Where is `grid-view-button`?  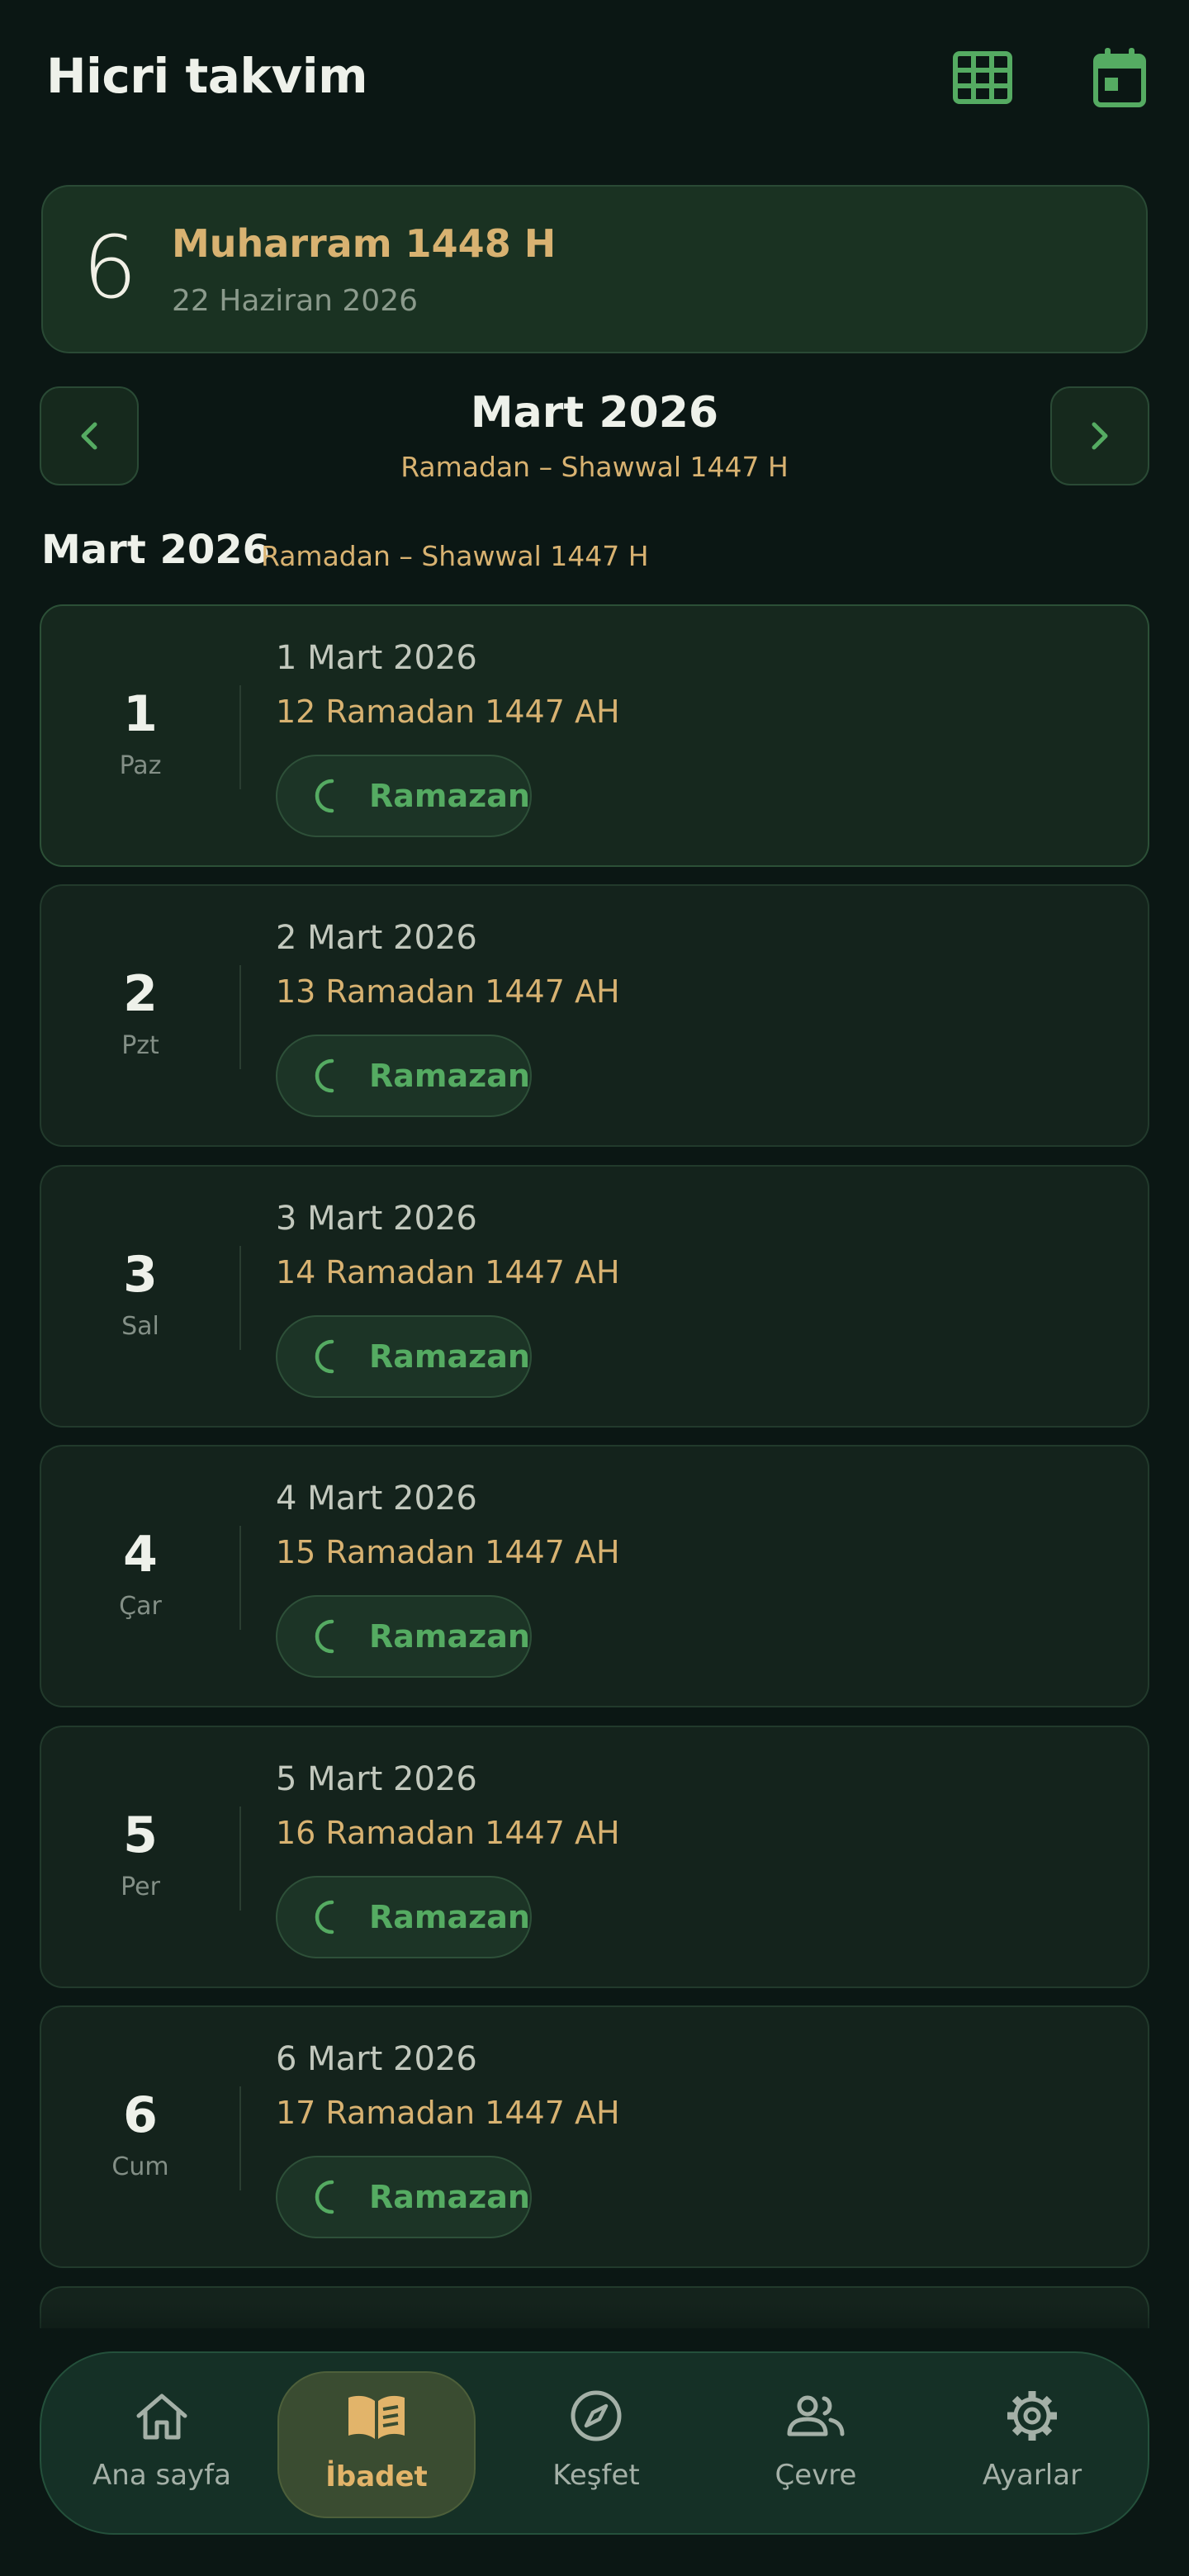
grid-view-button is located at coordinates (982, 77).